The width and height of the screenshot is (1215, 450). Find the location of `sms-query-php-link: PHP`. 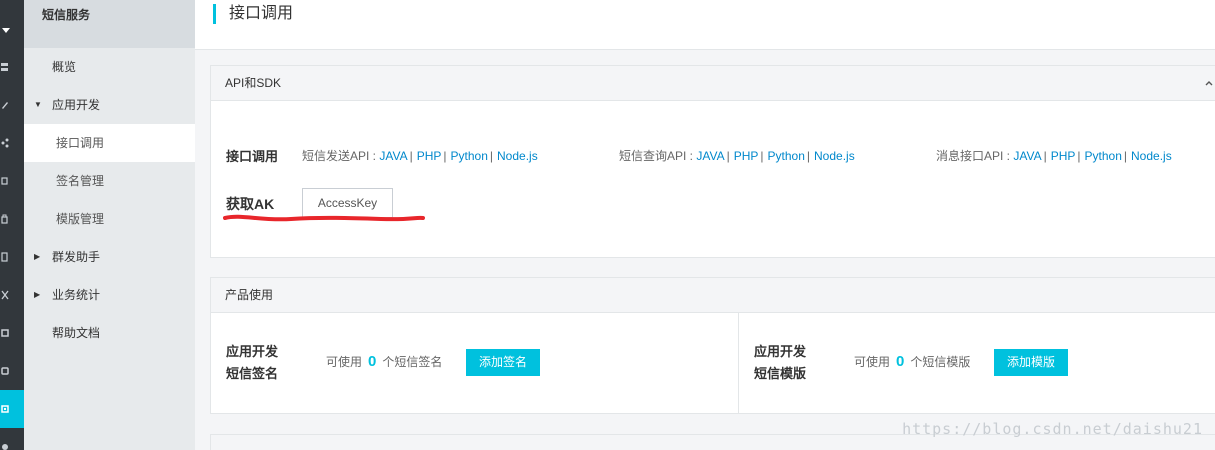

sms-query-php-link: PHP is located at coordinates (746, 156).